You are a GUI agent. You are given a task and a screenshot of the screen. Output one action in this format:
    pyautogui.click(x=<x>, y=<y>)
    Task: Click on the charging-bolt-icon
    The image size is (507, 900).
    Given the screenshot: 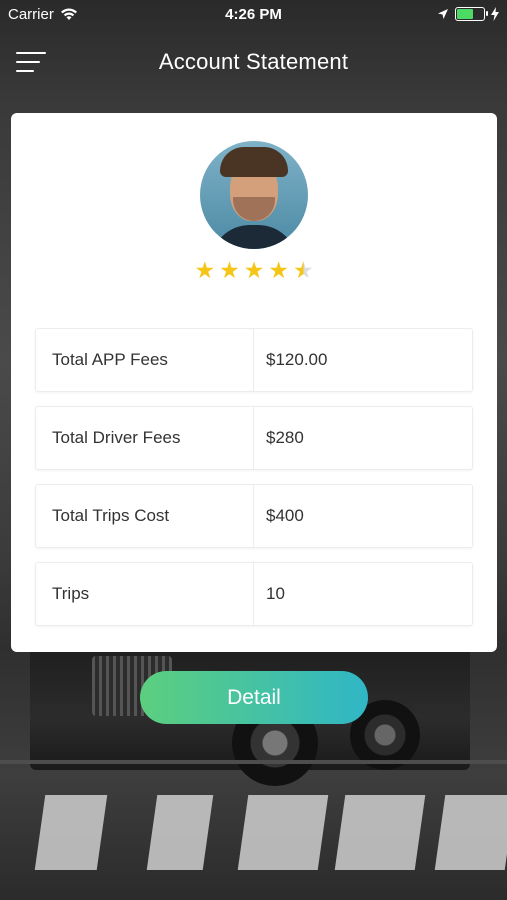 What is the action you would take?
    pyautogui.click(x=495, y=14)
    